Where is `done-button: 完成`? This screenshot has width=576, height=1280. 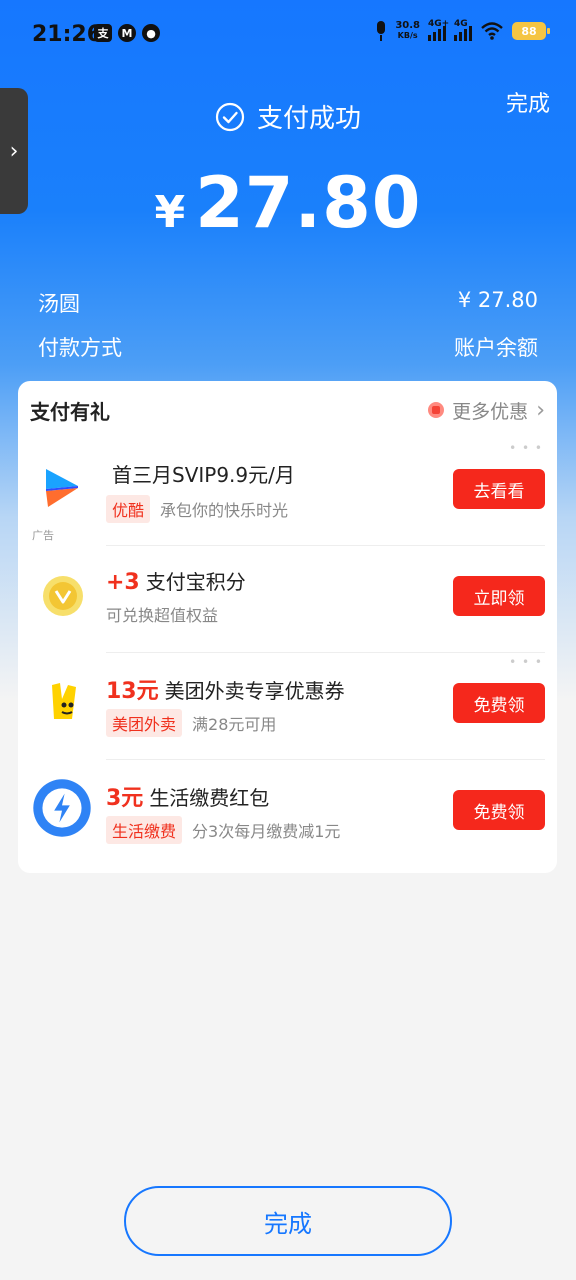 done-button: 完成 is located at coordinates (288, 1221).